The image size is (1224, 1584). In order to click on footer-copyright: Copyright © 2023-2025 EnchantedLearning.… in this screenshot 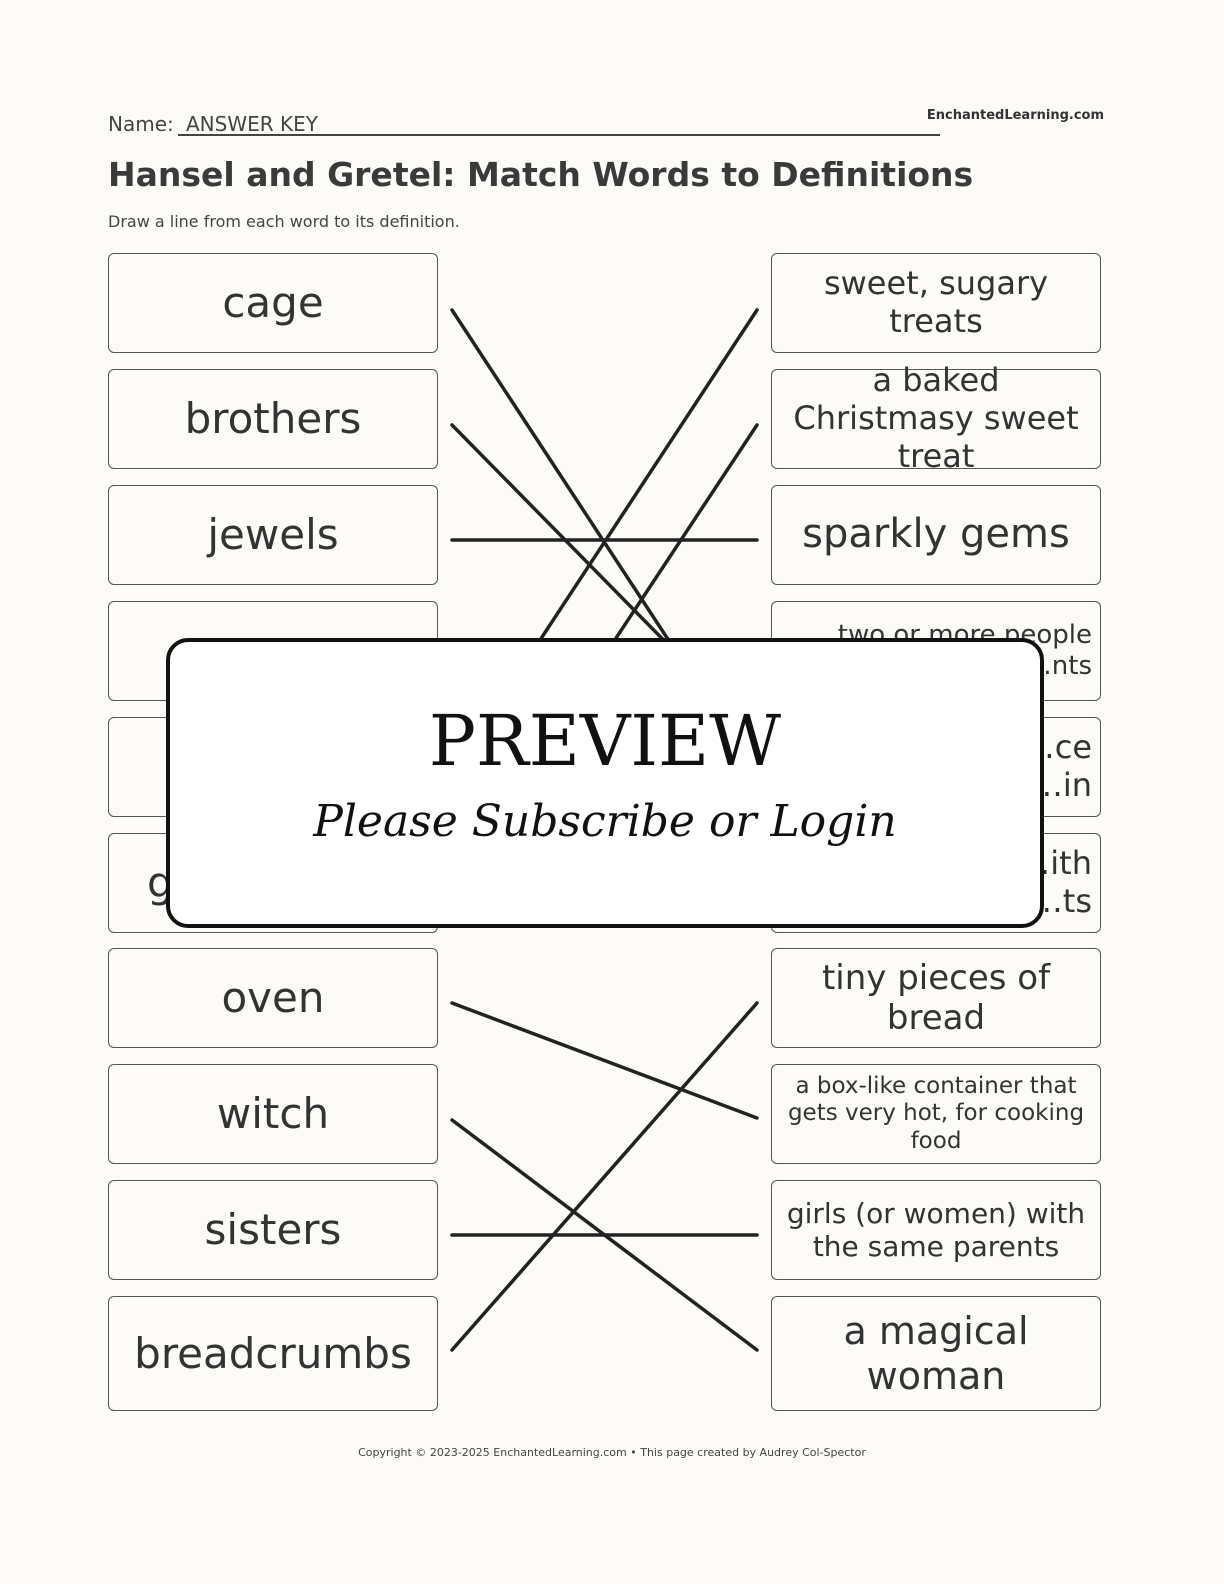, I will do `click(612, 1452)`.